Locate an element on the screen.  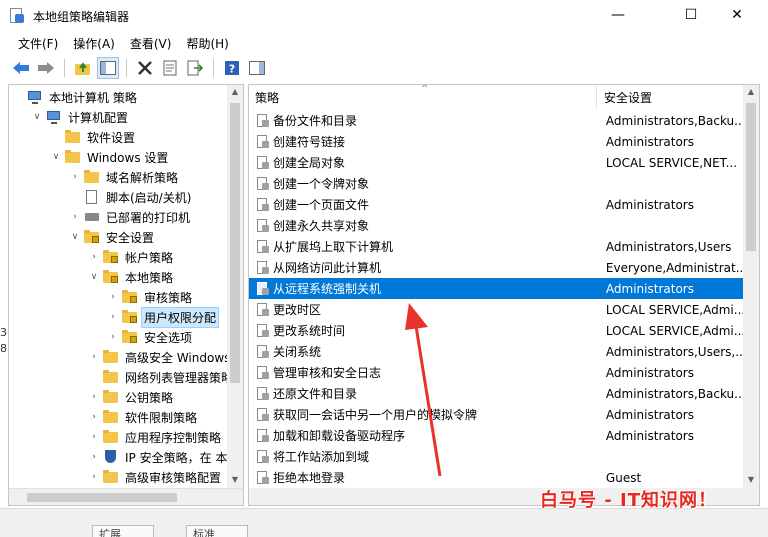
menu-action: 操作(A) is located at coordinates (95, 43).